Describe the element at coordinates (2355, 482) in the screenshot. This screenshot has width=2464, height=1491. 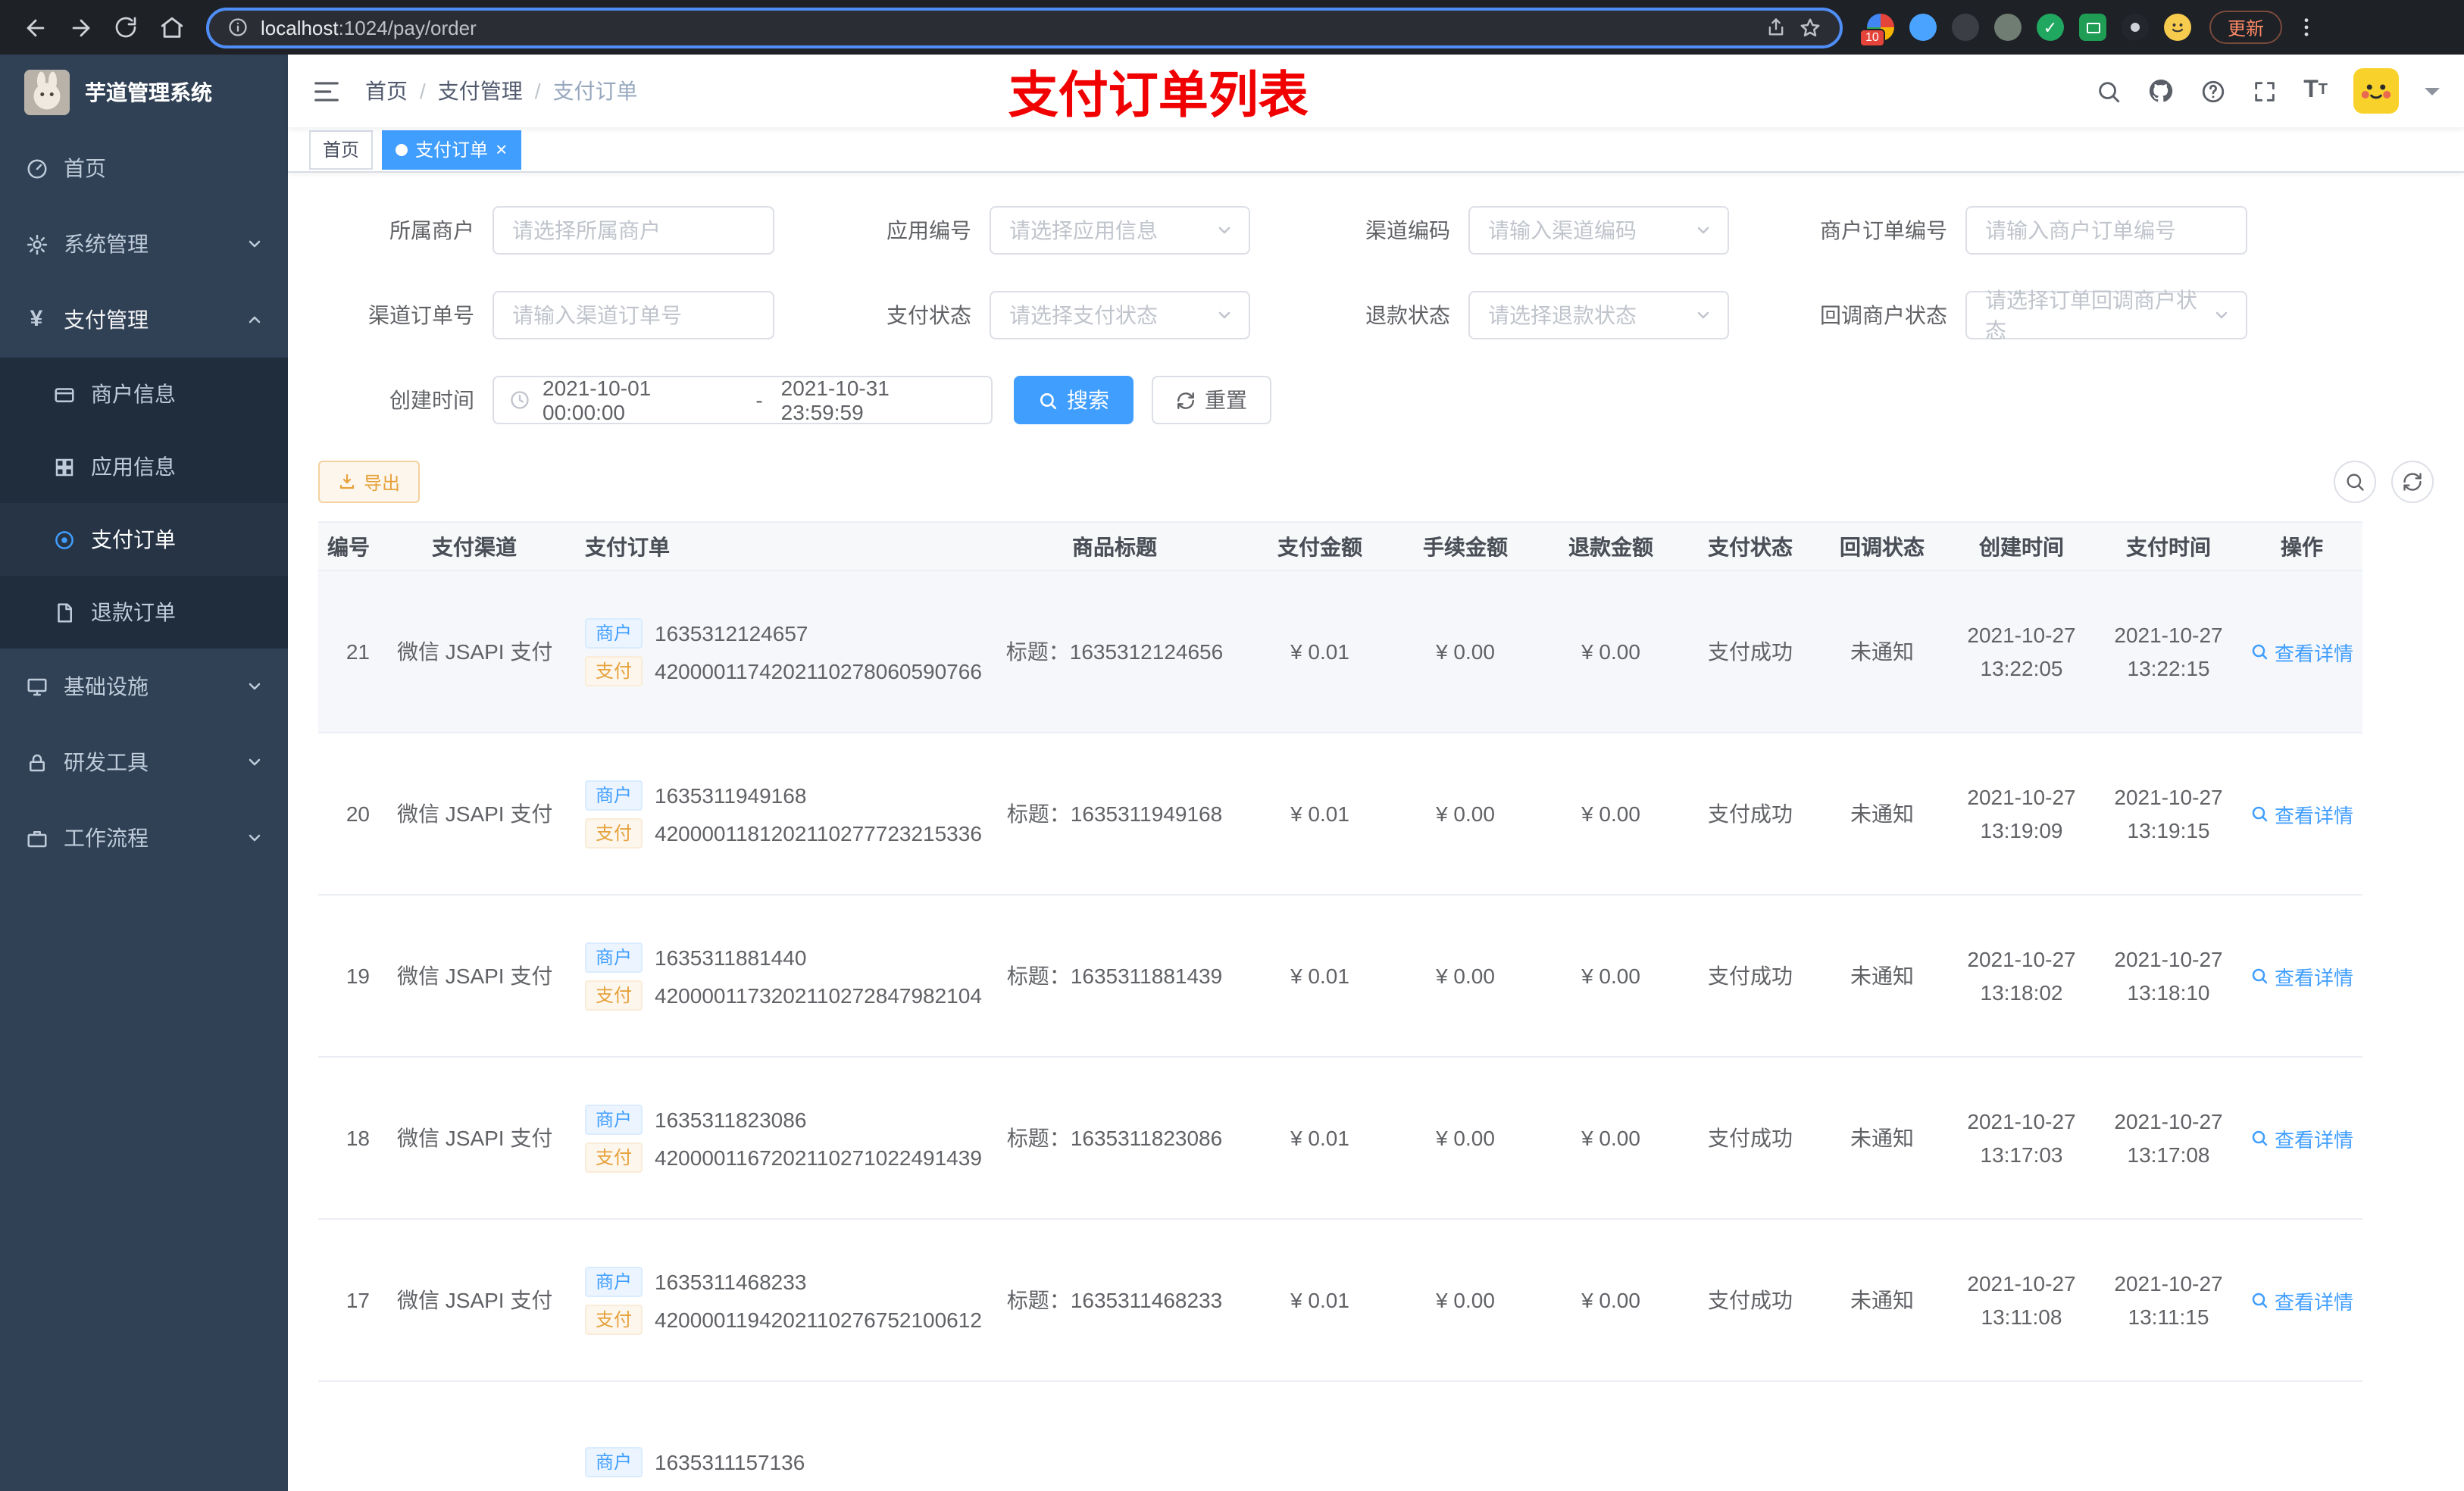
I see `toggle-search-icon` at that location.